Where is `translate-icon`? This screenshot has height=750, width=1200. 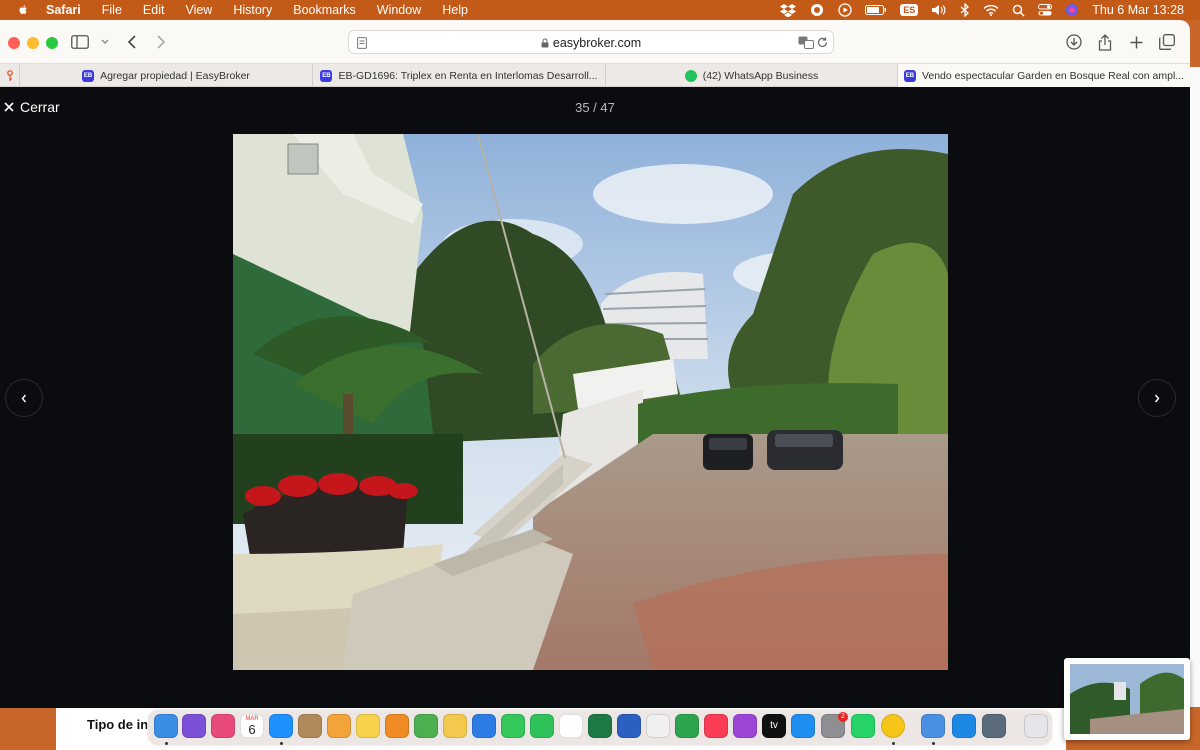 translate-icon is located at coordinates (806, 42).